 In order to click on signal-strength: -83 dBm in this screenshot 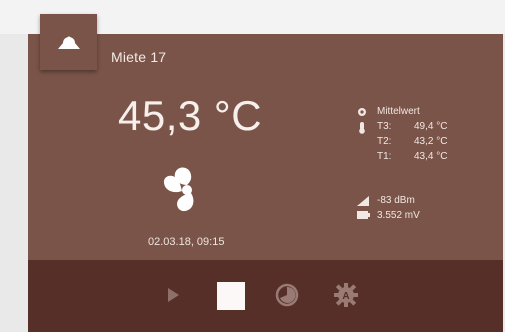, I will do `click(396, 200)`.